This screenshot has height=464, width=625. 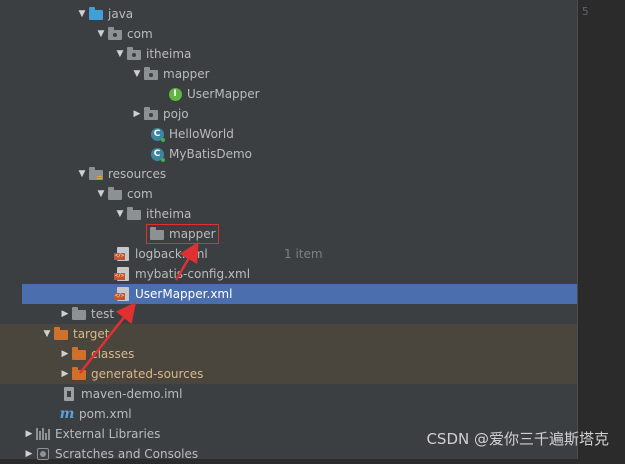 I want to click on tree-item-label: resources, so click(x=137, y=174).